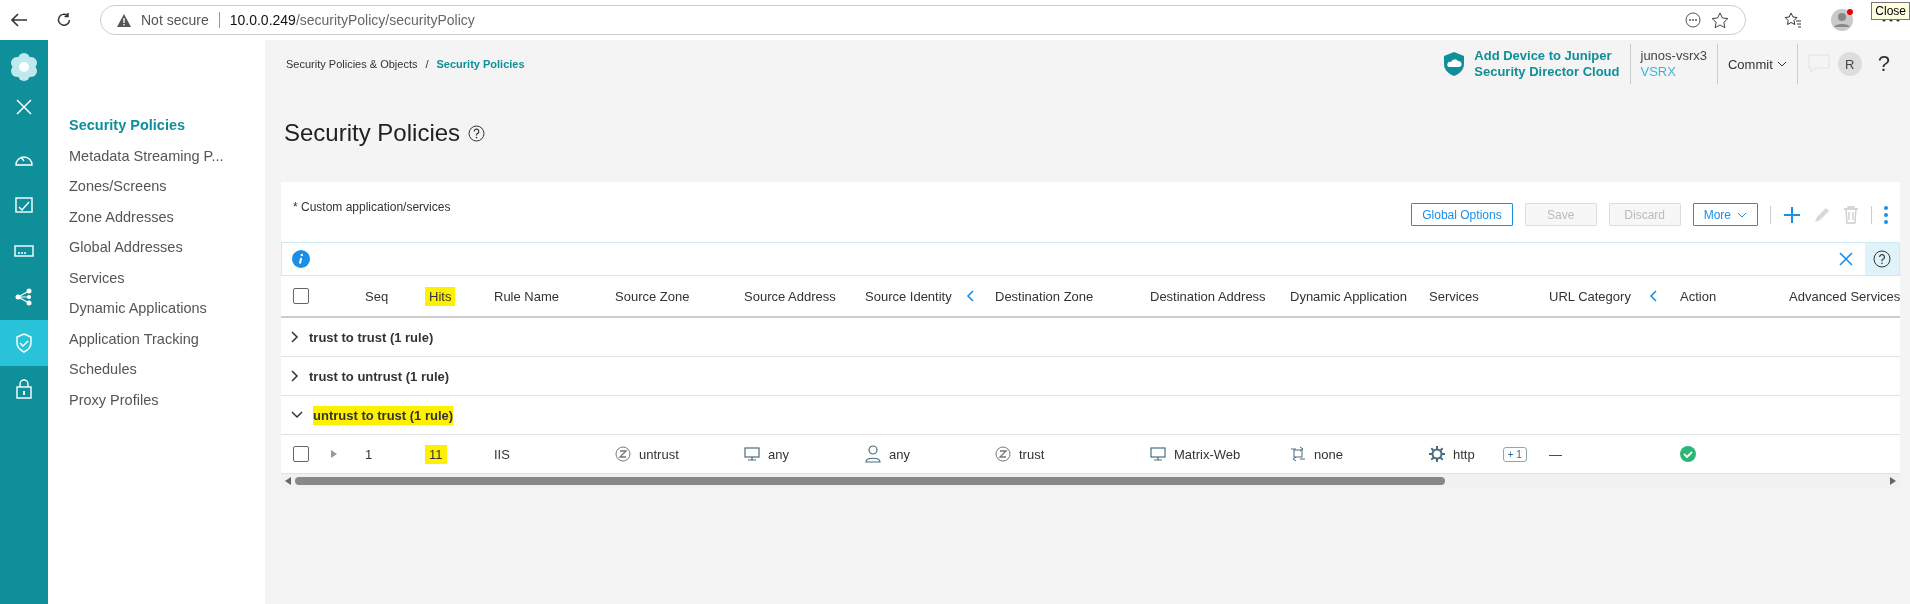  What do you see at coordinates (372, 133) in the screenshot?
I see `page-title: Security Policies` at bounding box center [372, 133].